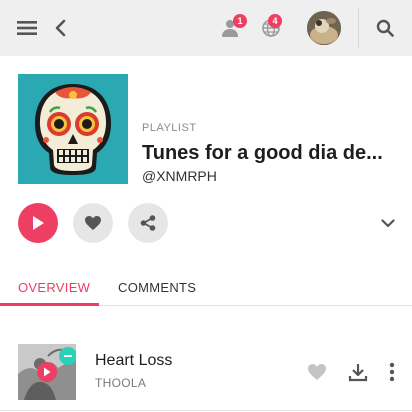 The image size is (412, 412). What do you see at coordinates (49, 304) in the screenshot?
I see `active-tab-indicator` at bounding box center [49, 304].